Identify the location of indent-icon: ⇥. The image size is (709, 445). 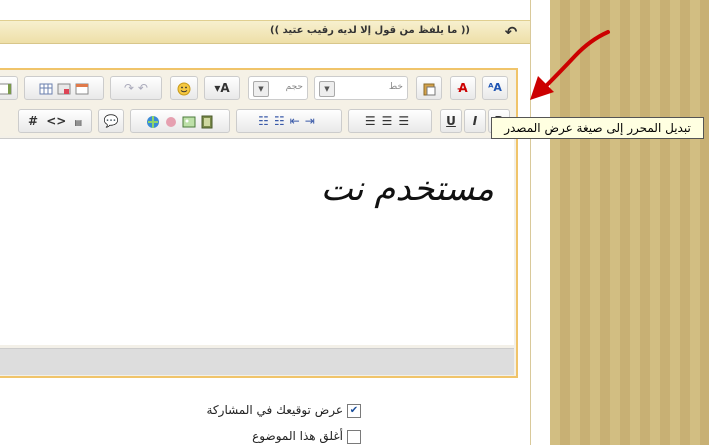
(312, 121).